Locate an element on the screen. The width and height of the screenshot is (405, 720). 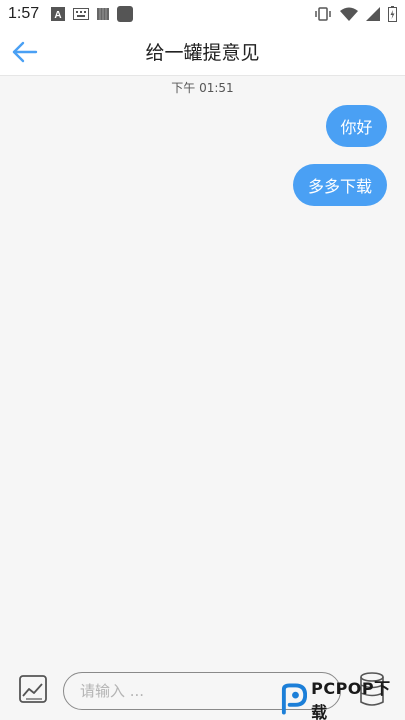
back-button is located at coordinates (25, 52).